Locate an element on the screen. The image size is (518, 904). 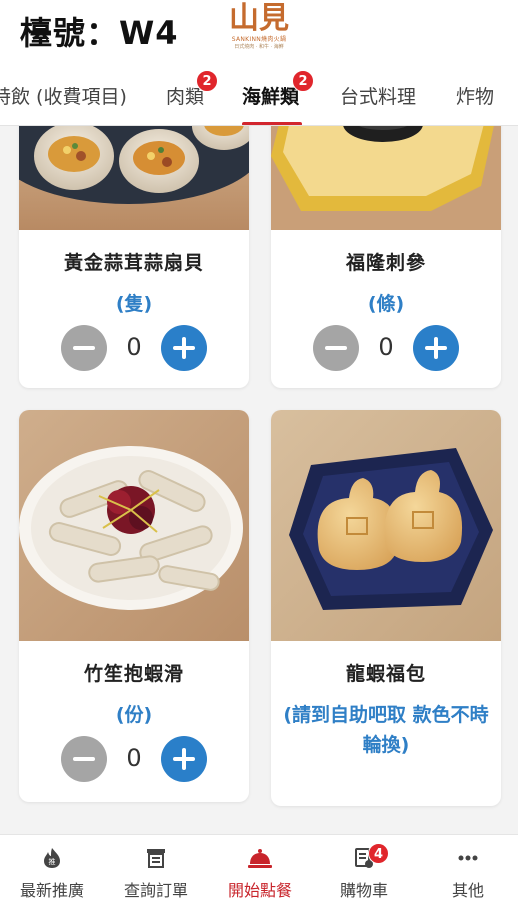
menu-item-name: 龍蝦福包 is located at coordinates (385, 674).